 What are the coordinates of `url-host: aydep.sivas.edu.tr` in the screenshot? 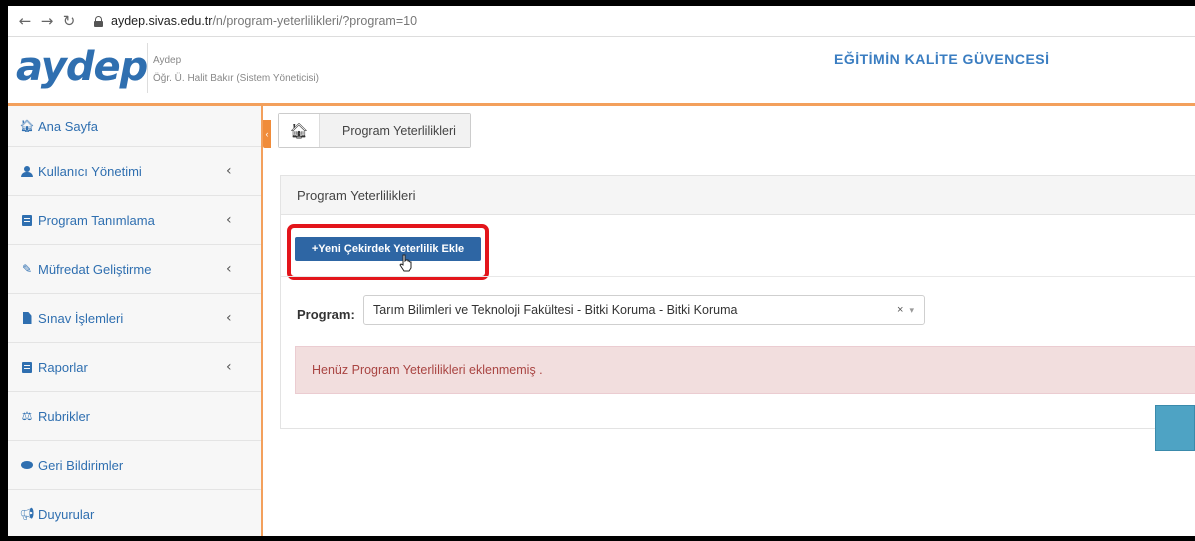 It's located at (162, 21).